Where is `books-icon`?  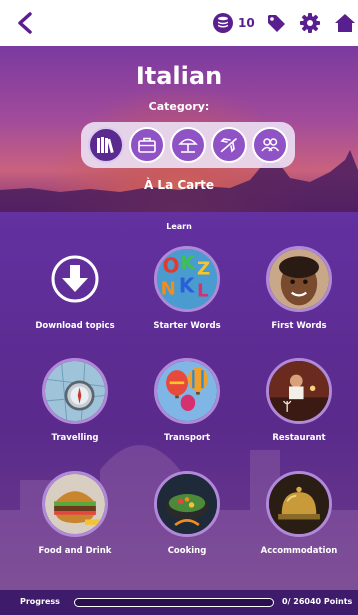 books-icon is located at coordinates (105, 145).